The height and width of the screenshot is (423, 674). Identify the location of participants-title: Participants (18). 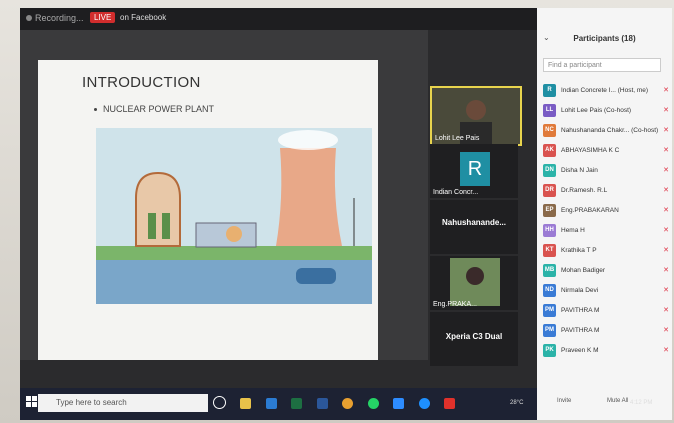
(604, 38).